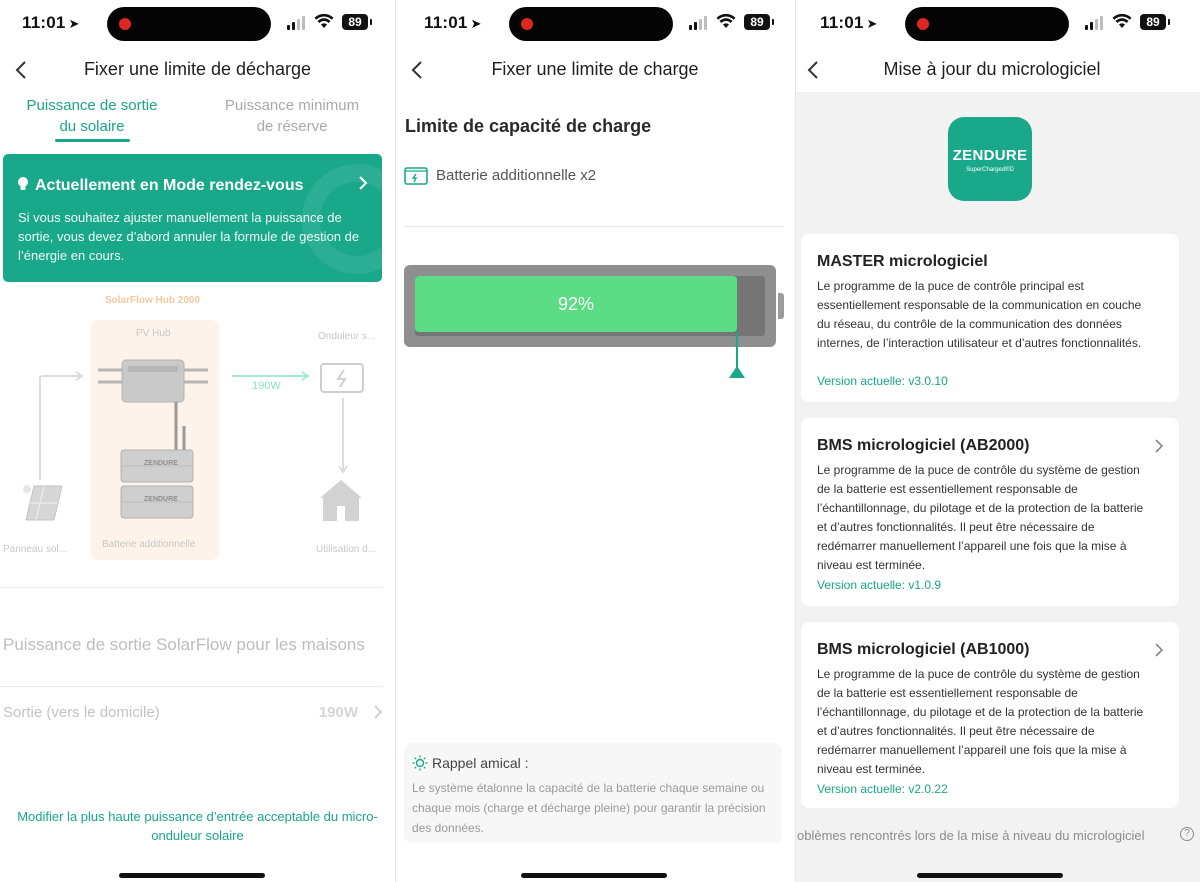 The image size is (1200, 882). I want to click on tab-solar-output: Puissance de sortie du solaire, so click(92, 116).